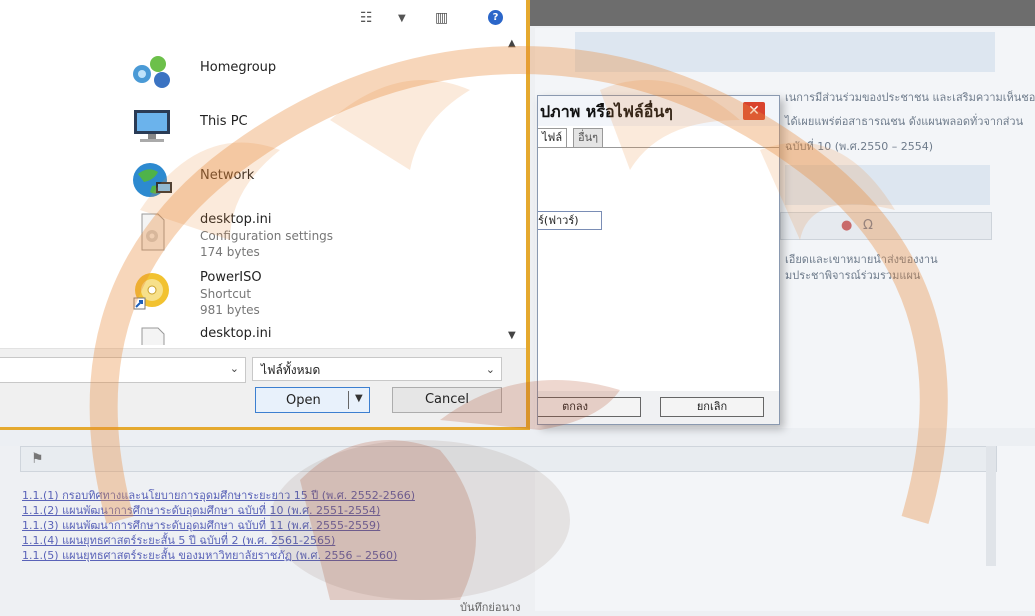  I want to click on scroll-down-icon: ▼, so click(512, 335).